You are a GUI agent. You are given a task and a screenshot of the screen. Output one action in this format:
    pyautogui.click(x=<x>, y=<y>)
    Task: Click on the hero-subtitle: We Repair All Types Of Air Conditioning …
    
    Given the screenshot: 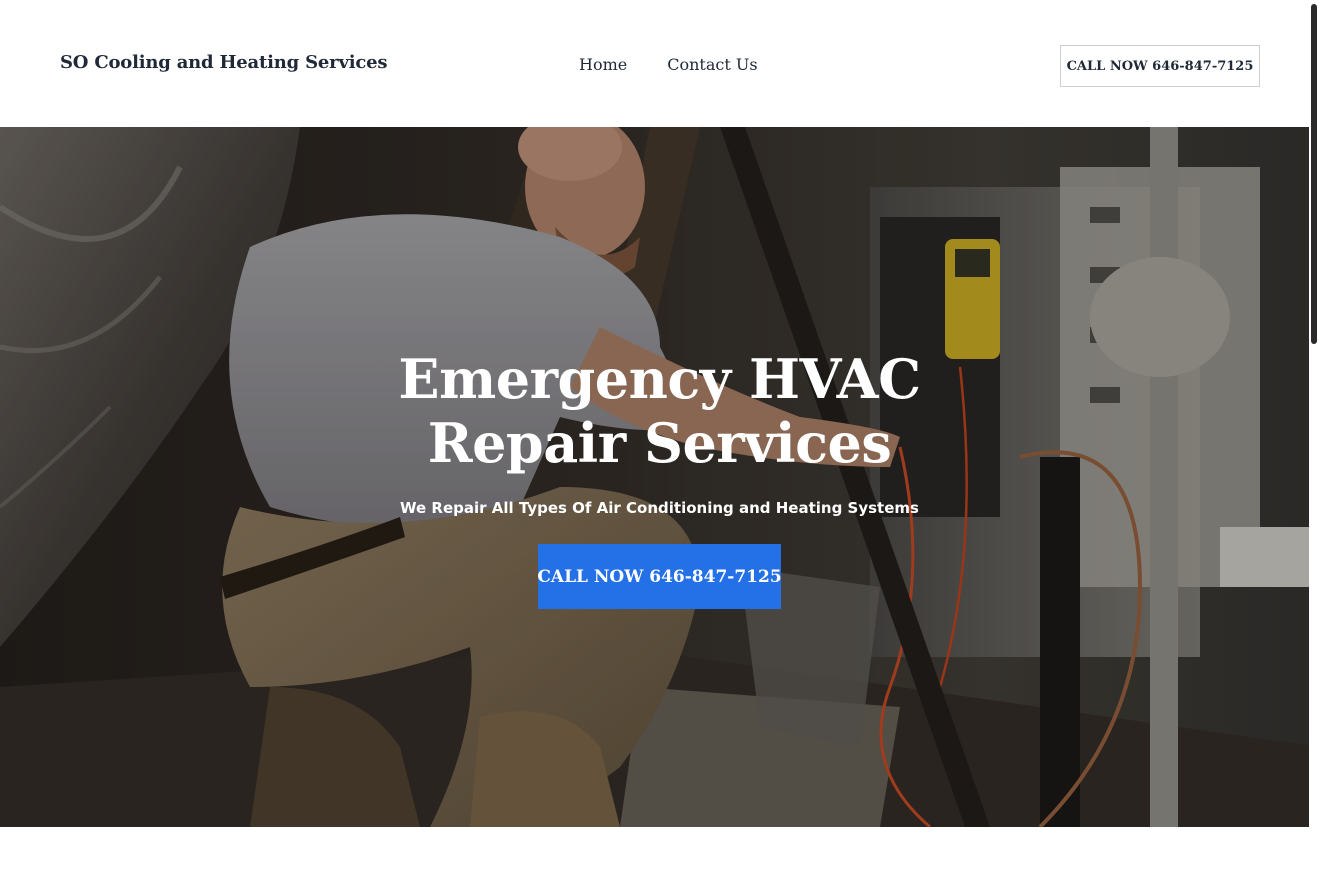 What is the action you would take?
    pyautogui.click(x=659, y=508)
    